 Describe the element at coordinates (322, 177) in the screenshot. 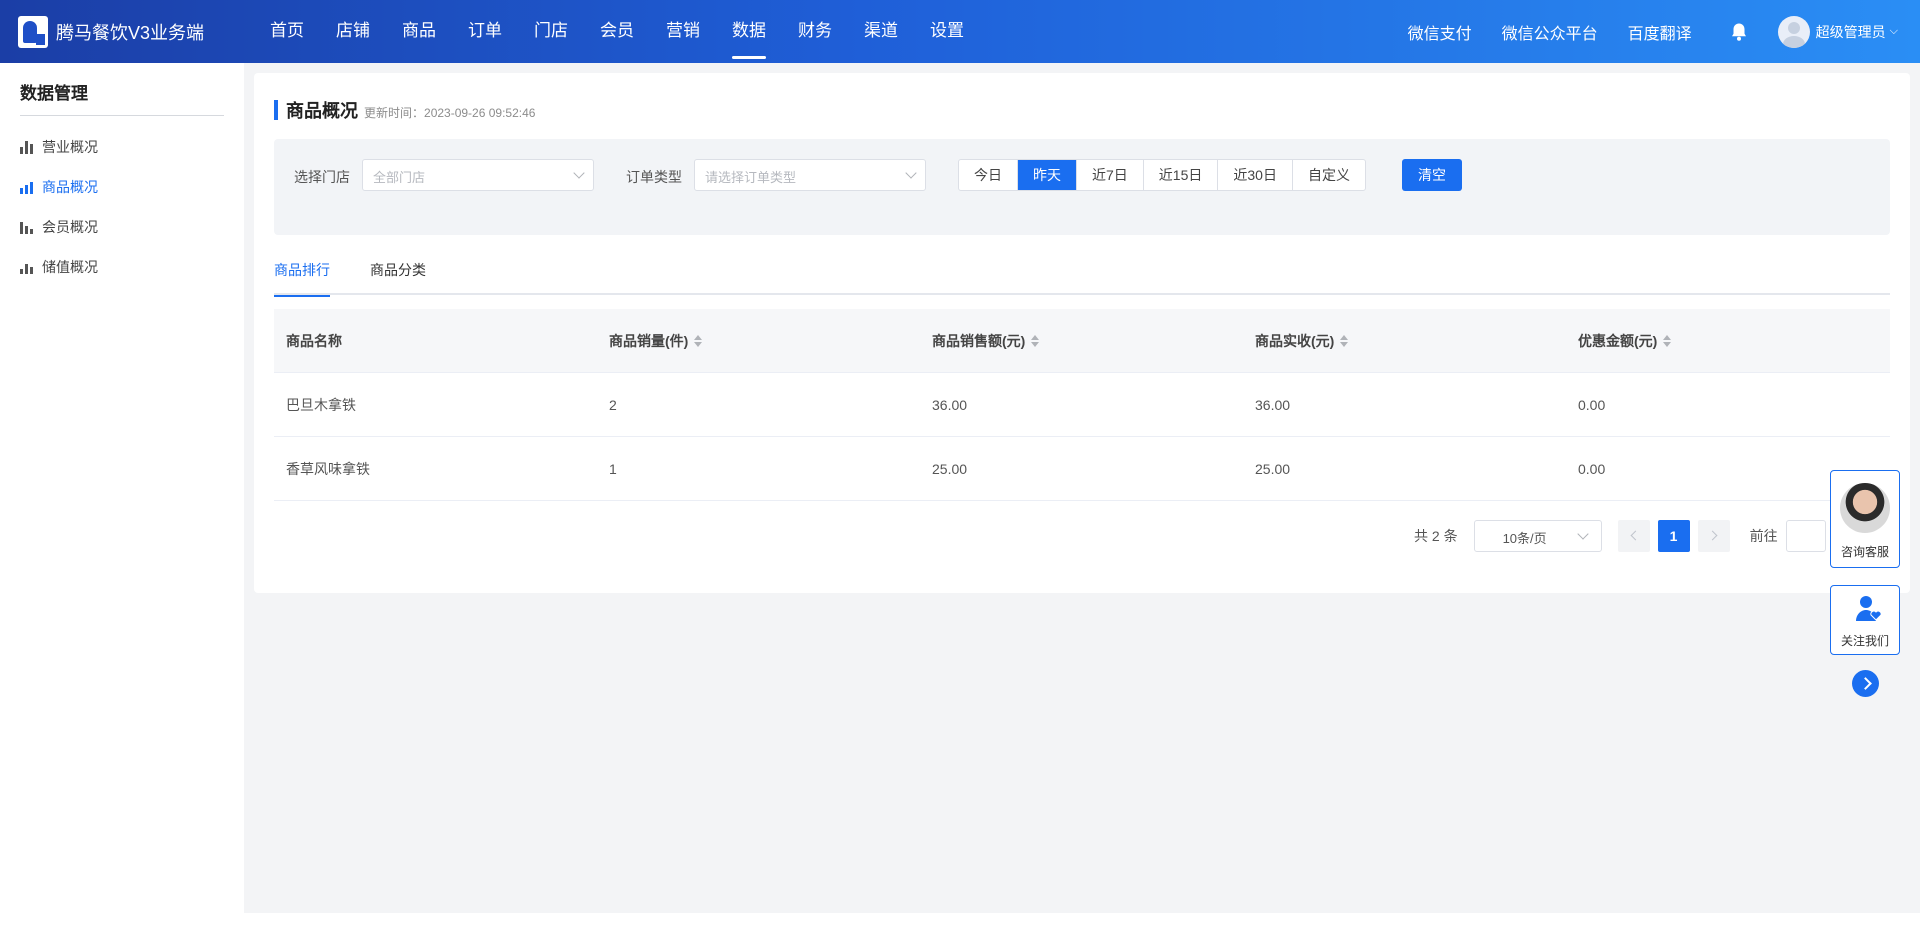

I see `store-label: 选择门店` at that location.